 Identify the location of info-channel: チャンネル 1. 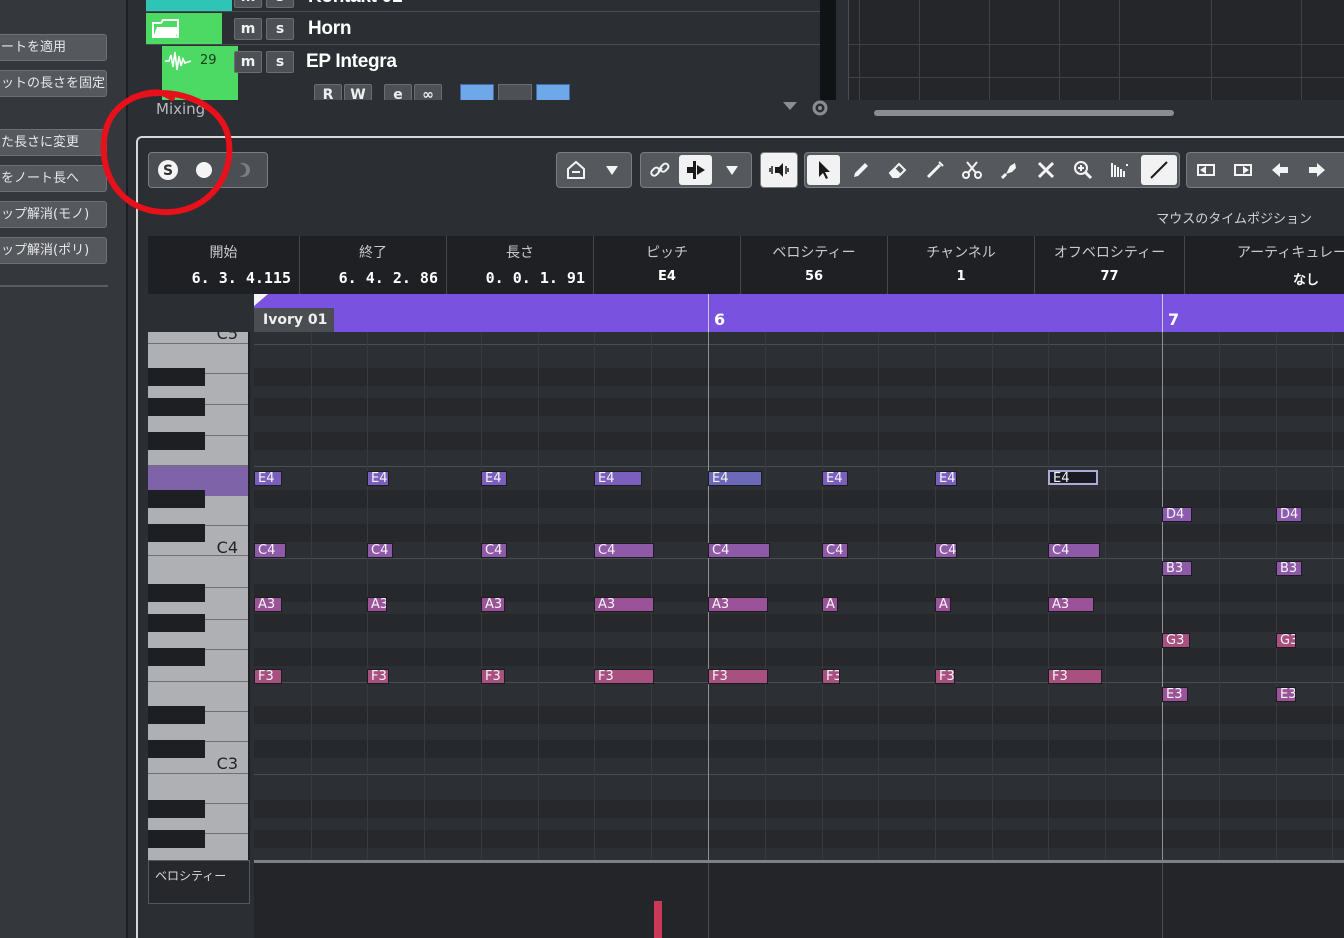
(961, 265).